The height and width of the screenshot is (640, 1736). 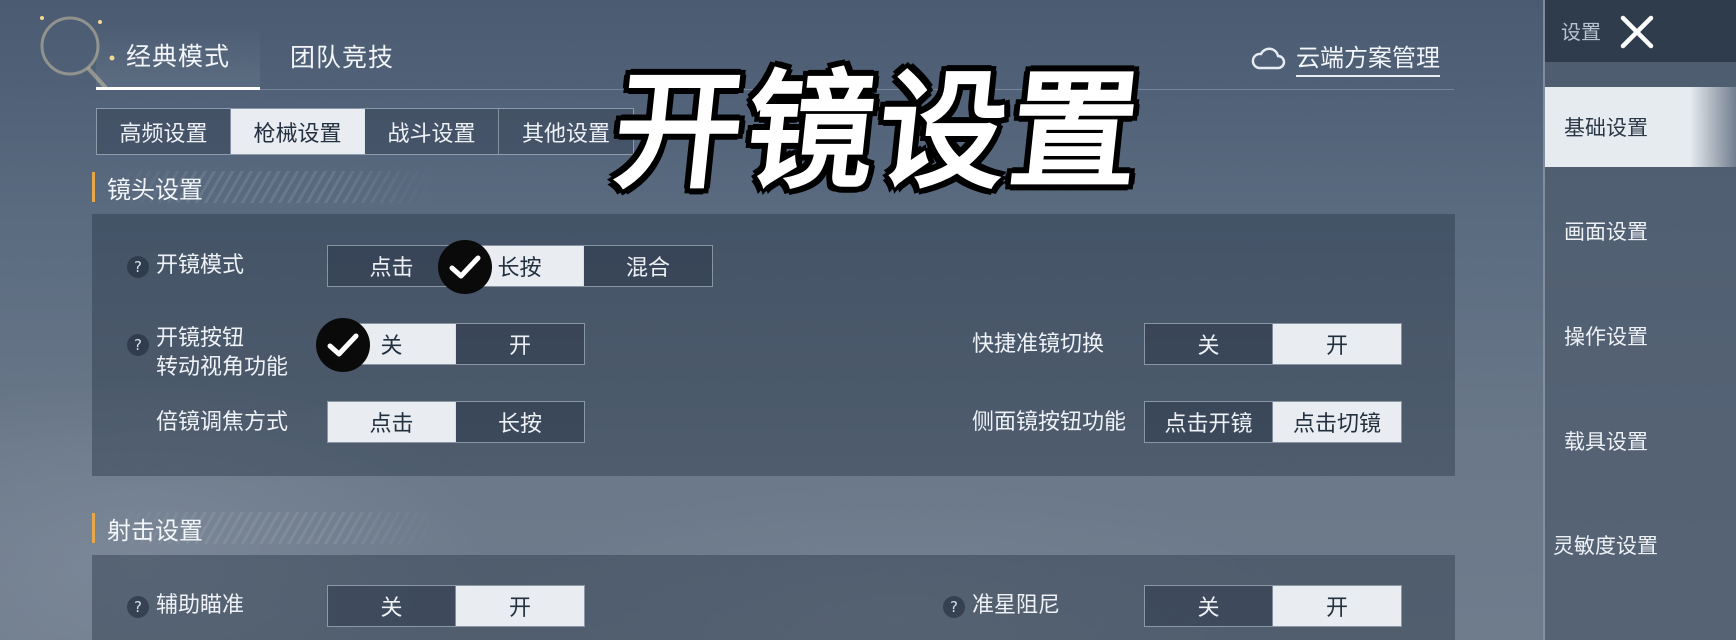 I want to click on zoom-method-option-tap: 点击, so click(x=392, y=422).